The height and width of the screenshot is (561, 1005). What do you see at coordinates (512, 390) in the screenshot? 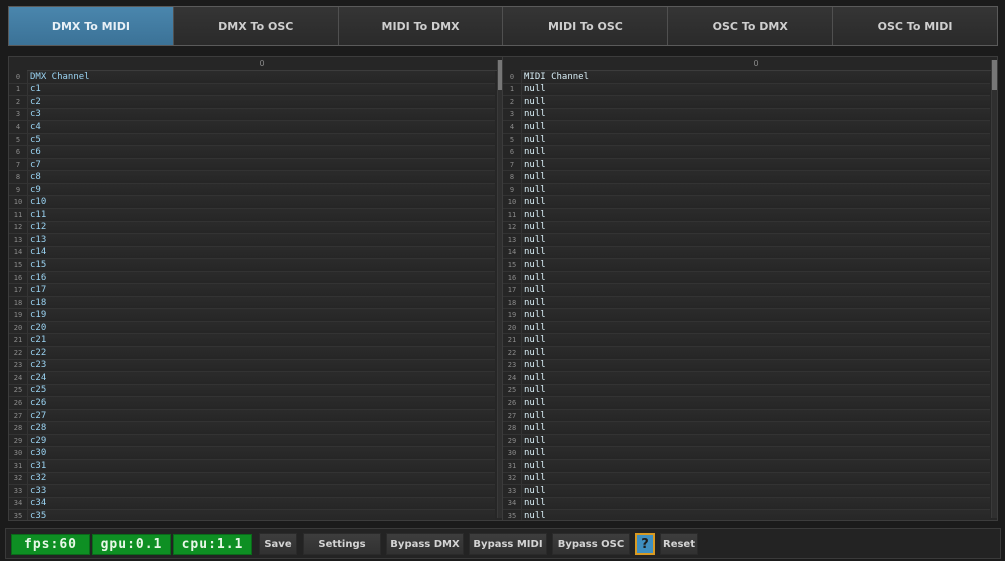
I see `row-number: 25` at bounding box center [512, 390].